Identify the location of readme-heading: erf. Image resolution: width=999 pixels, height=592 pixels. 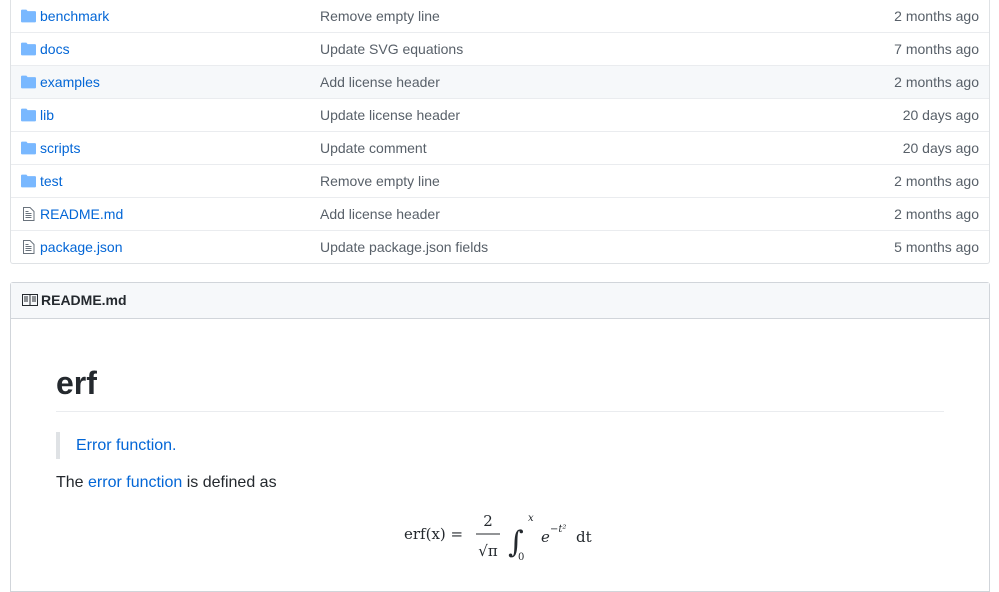
(500, 389).